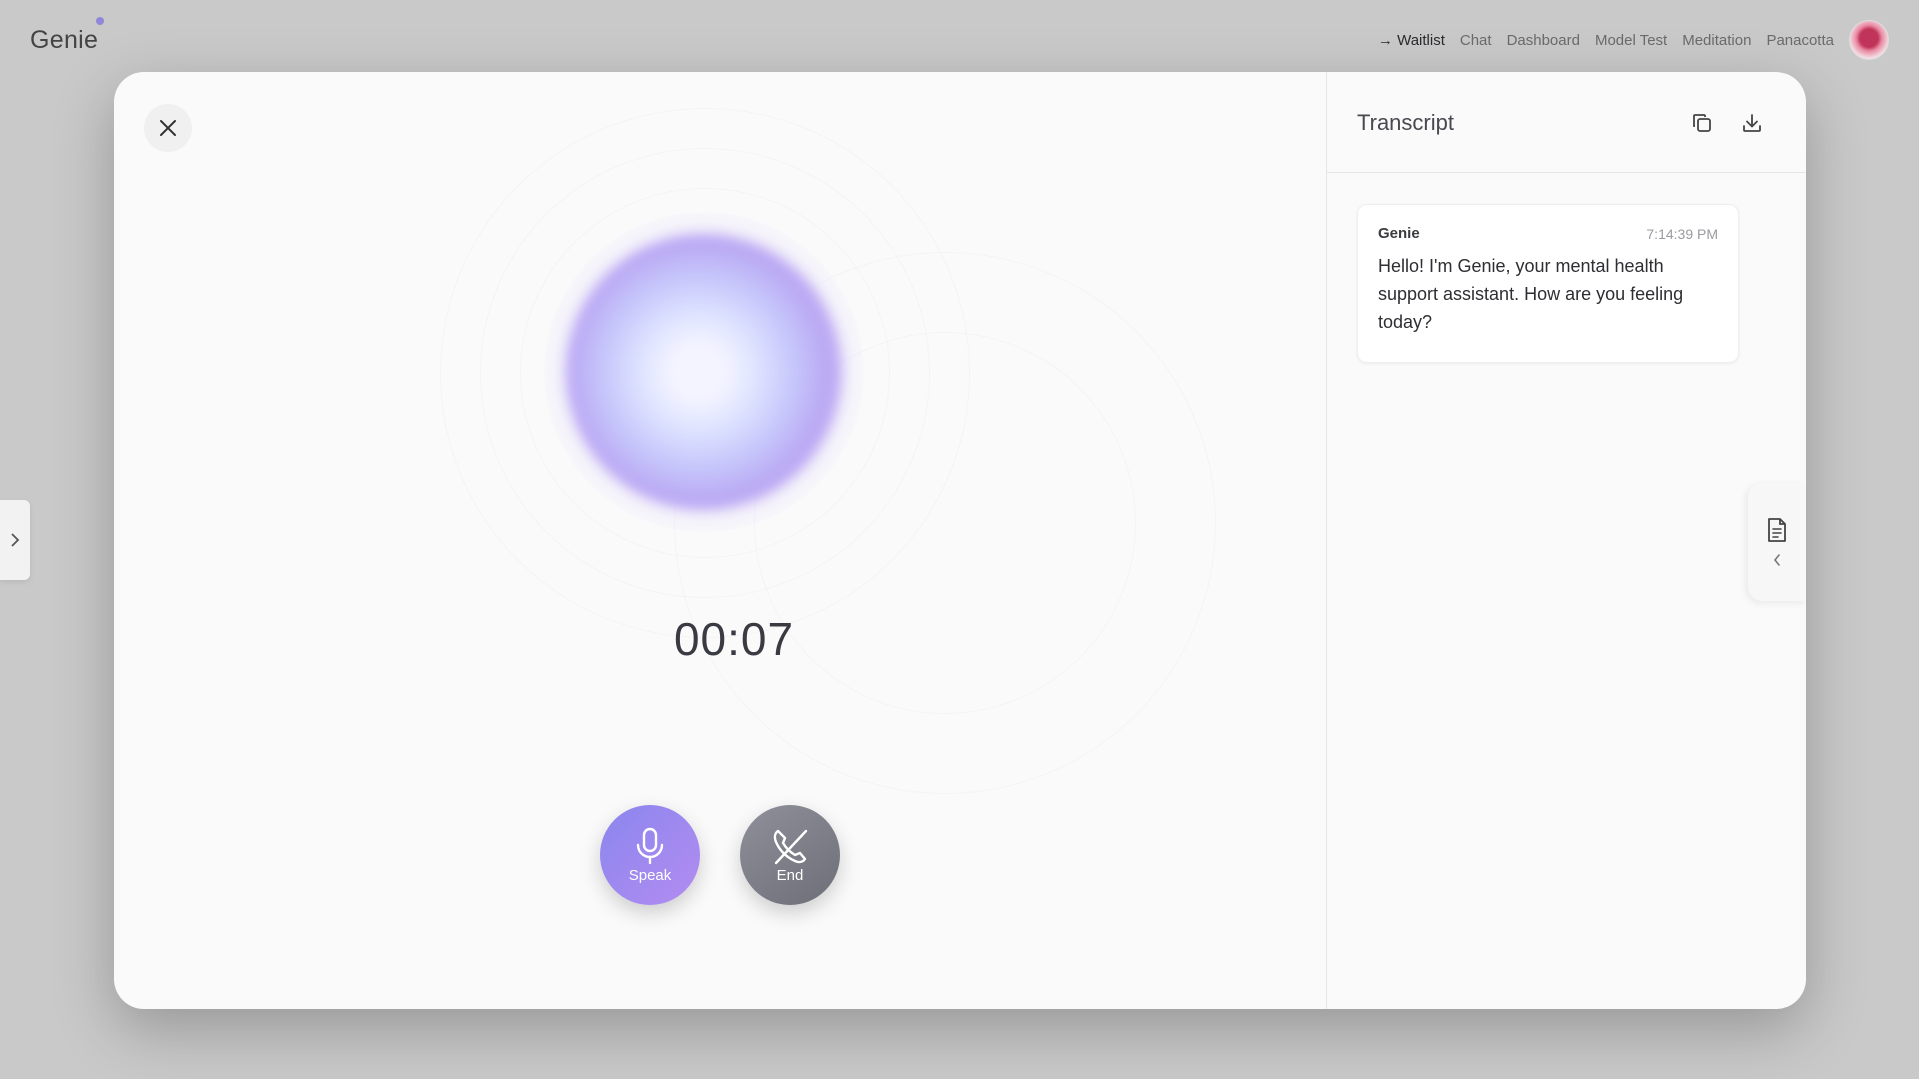  I want to click on nav-user-name: Panacotta, so click(1800, 40).